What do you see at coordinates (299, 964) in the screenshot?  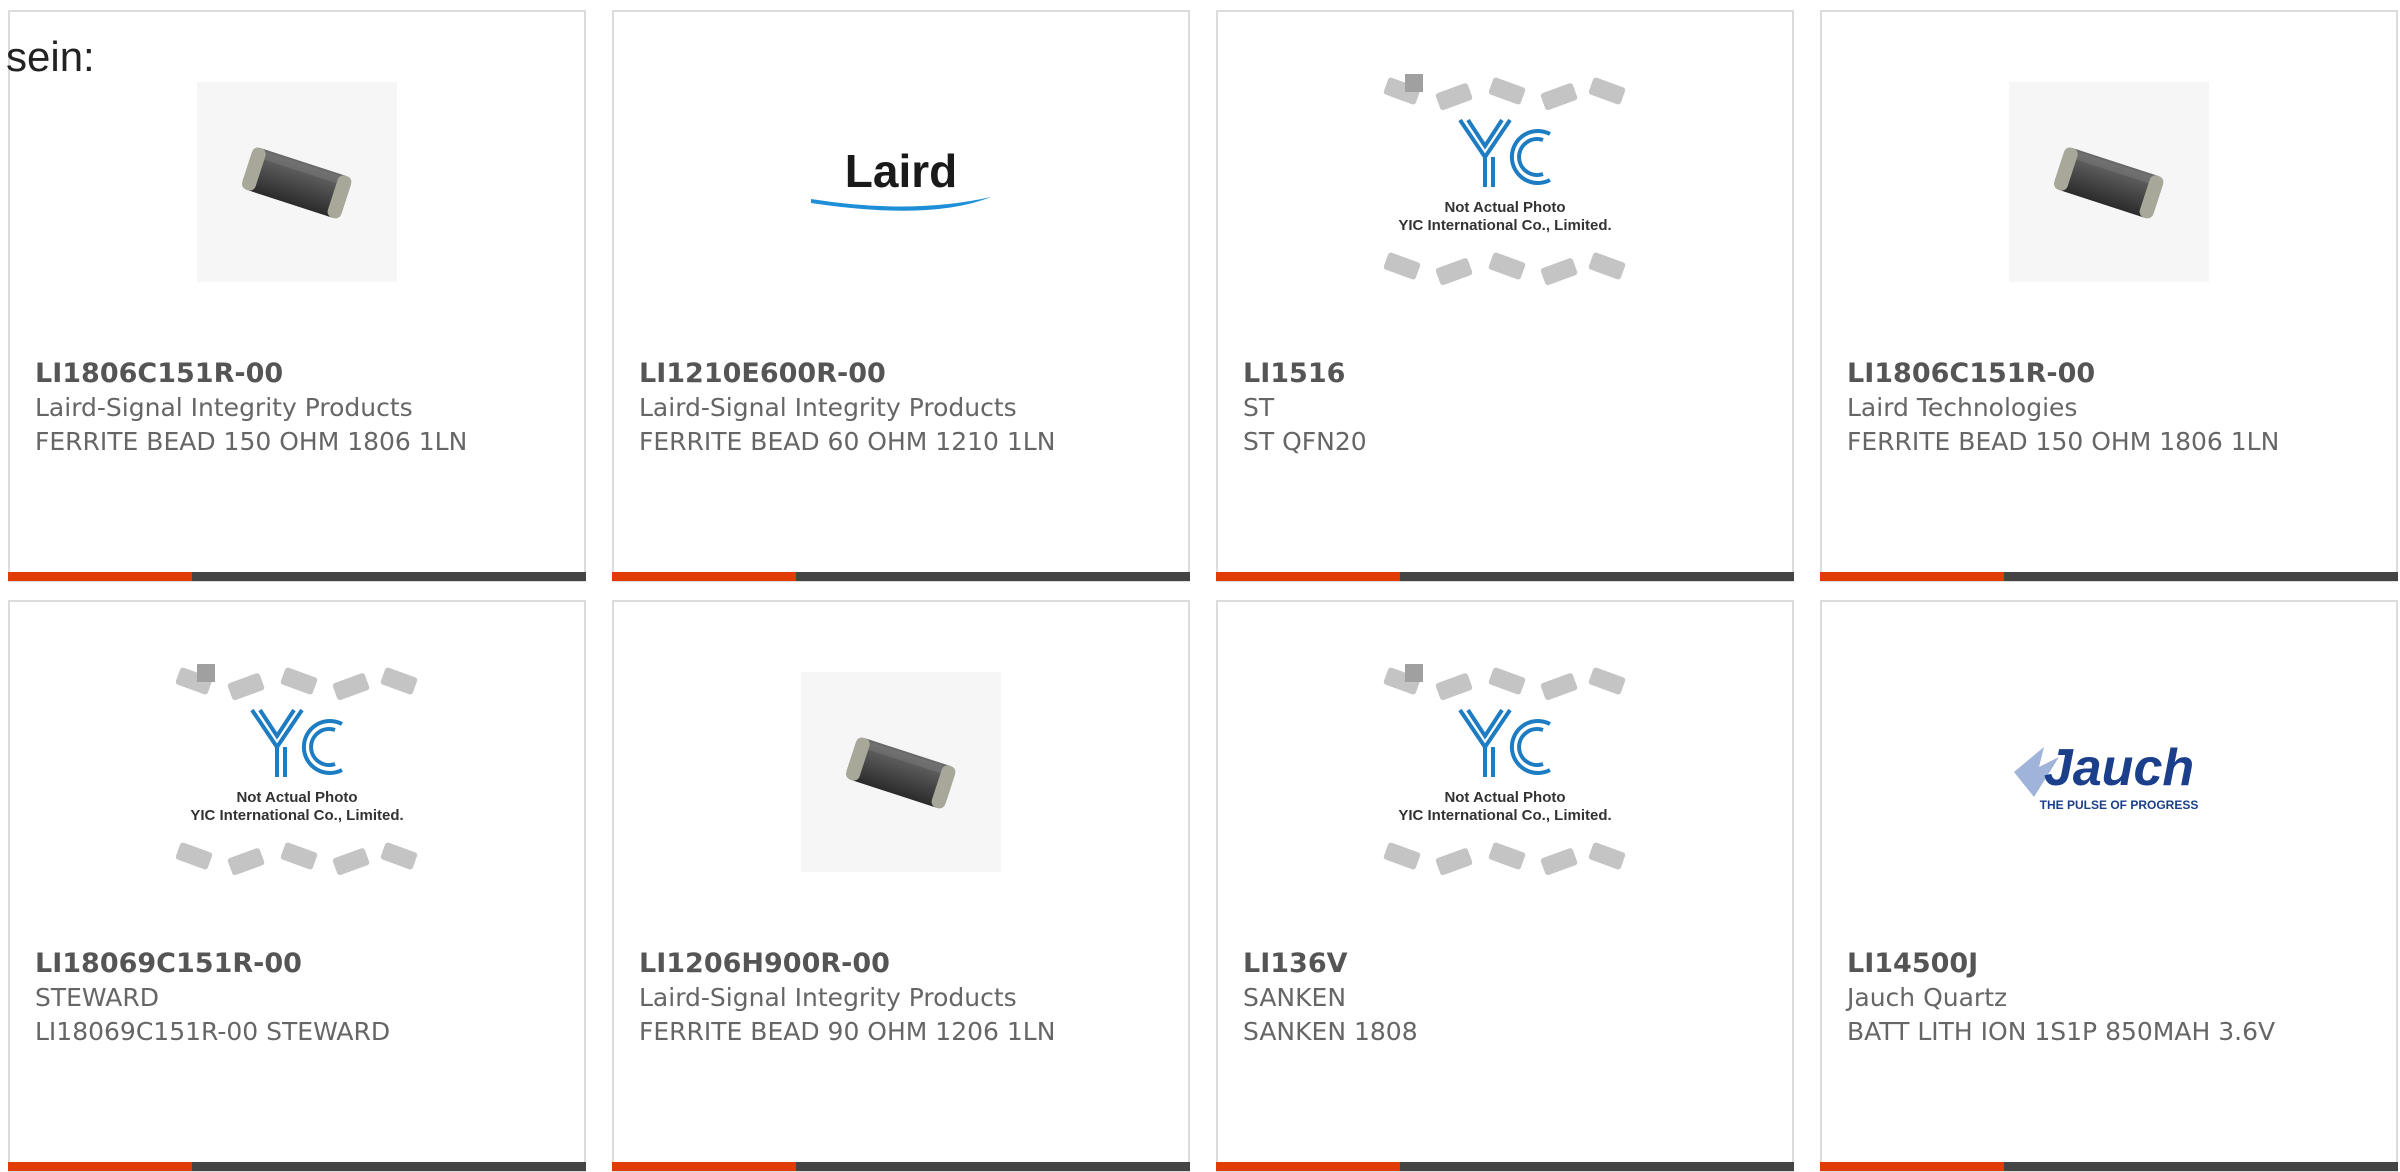 I see `part-number: LI18069C151R-00` at bounding box center [299, 964].